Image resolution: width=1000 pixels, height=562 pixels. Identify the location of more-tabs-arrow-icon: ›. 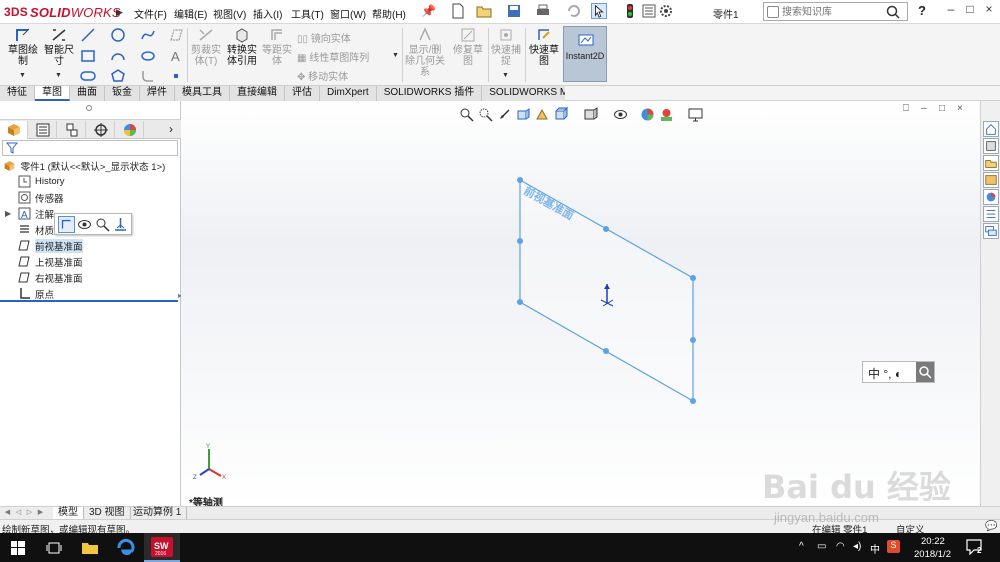
(171, 129).